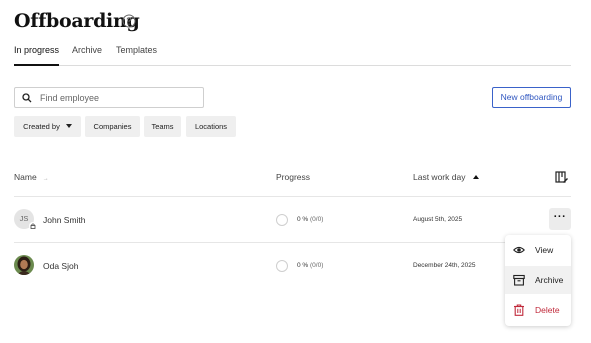 Image resolution: width=591 pixels, height=343 pixels. I want to click on column-settings-icon, so click(561, 177).